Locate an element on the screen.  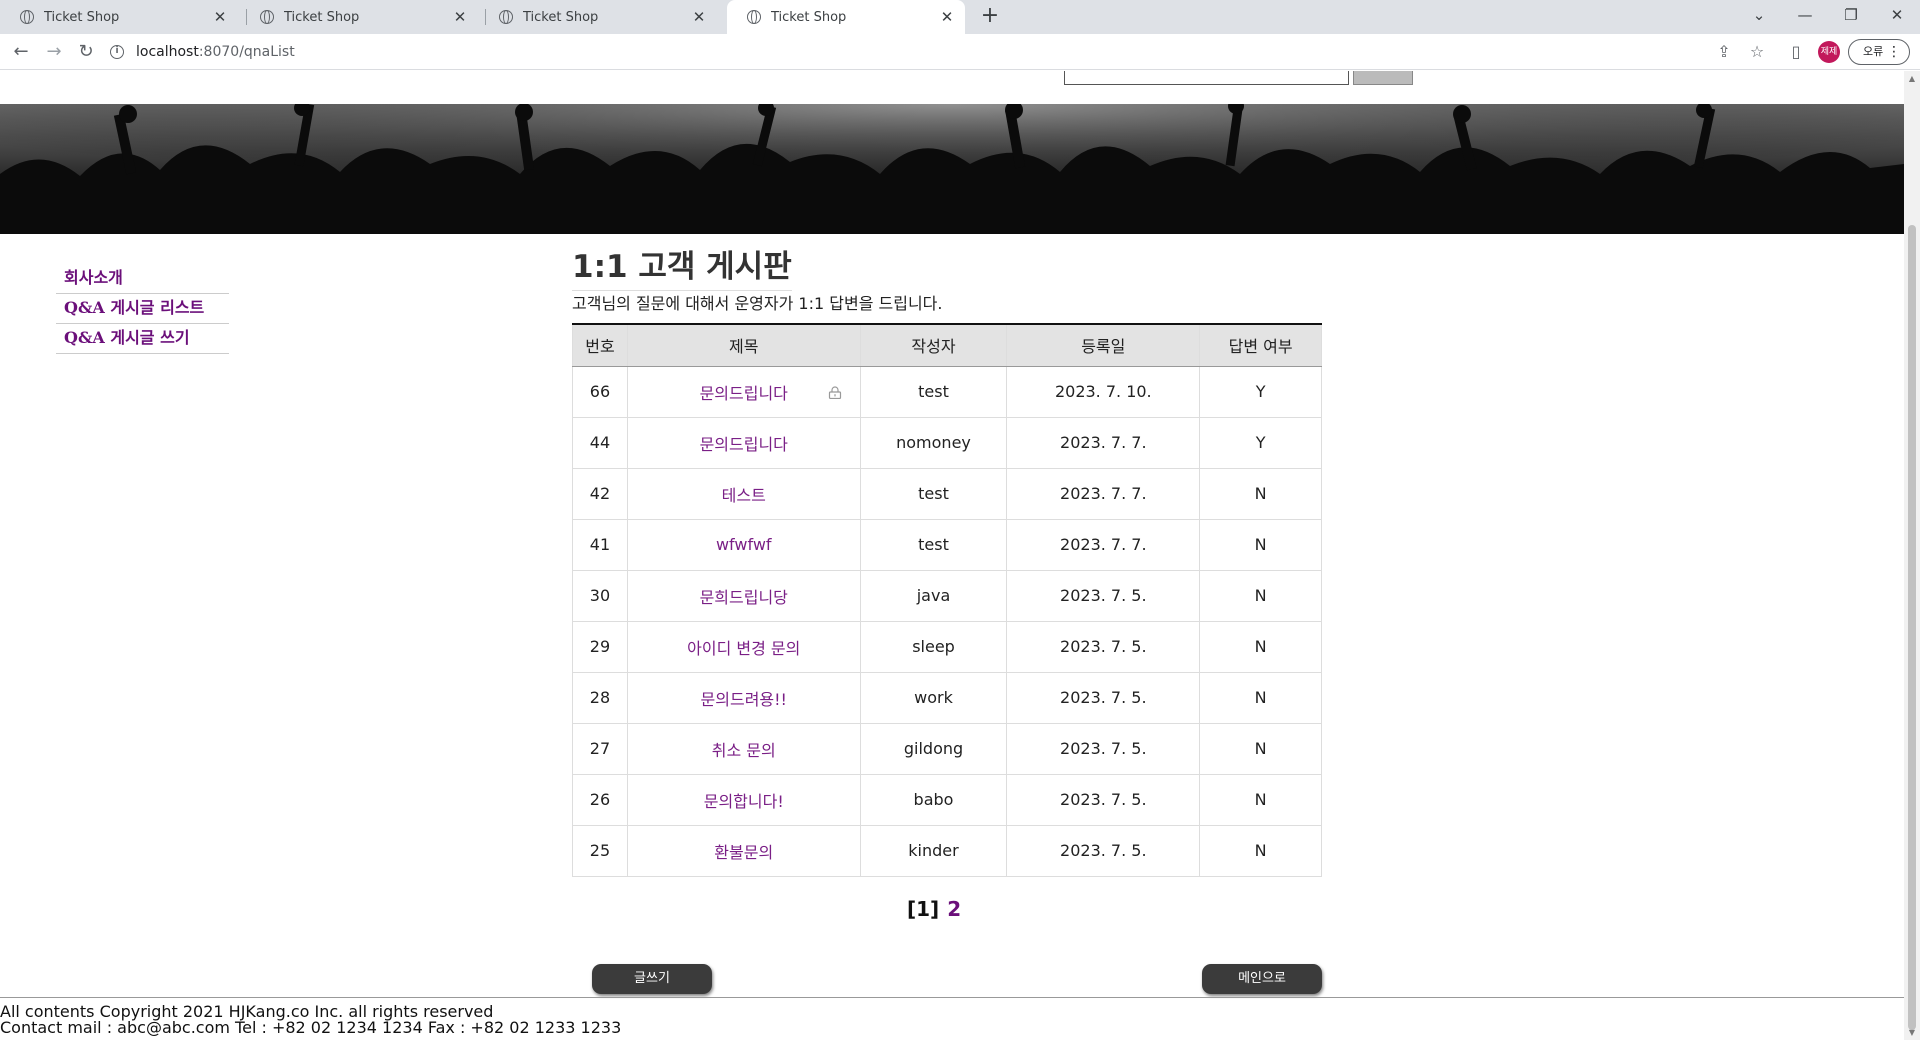
table-row: 42 테스트 test 2023. 7. 7. N is located at coordinates (947, 493).